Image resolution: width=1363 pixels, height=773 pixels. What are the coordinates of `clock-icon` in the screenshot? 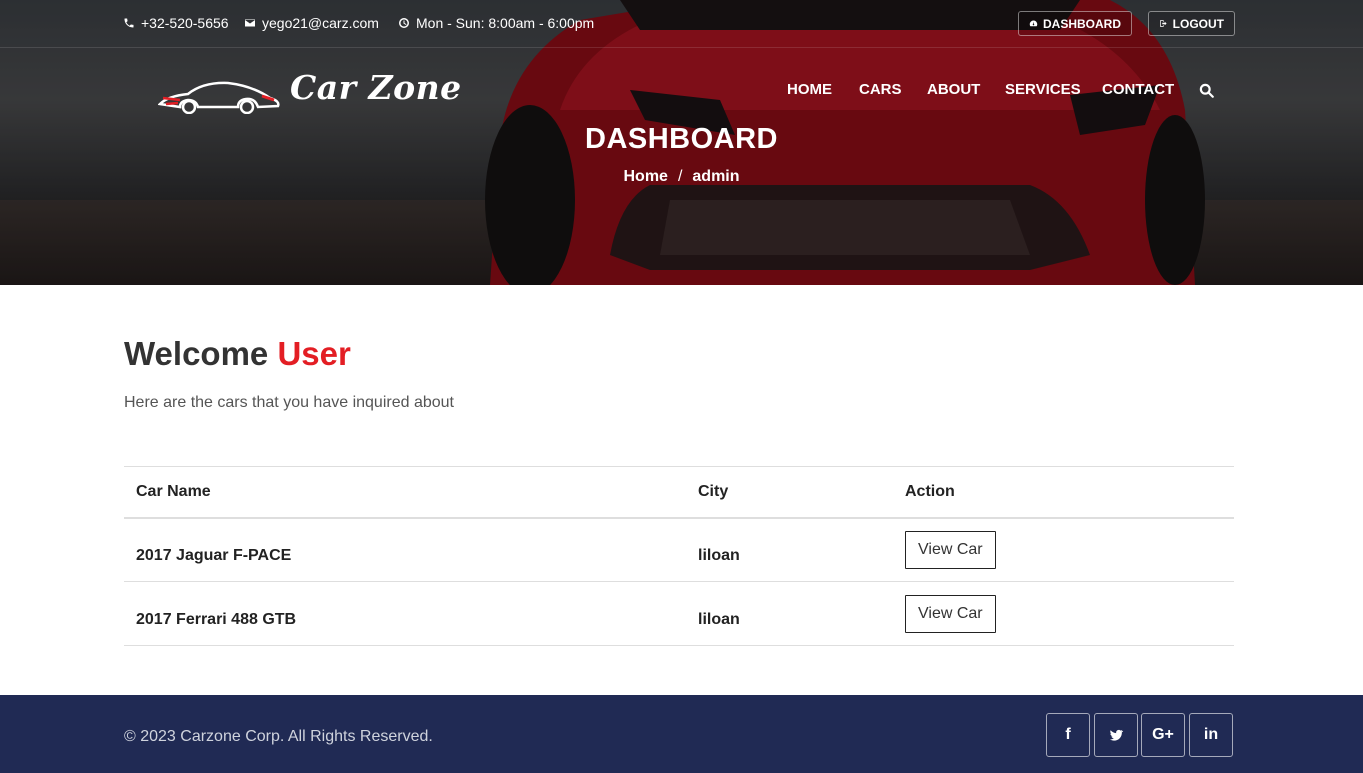 It's located at (404, 23).